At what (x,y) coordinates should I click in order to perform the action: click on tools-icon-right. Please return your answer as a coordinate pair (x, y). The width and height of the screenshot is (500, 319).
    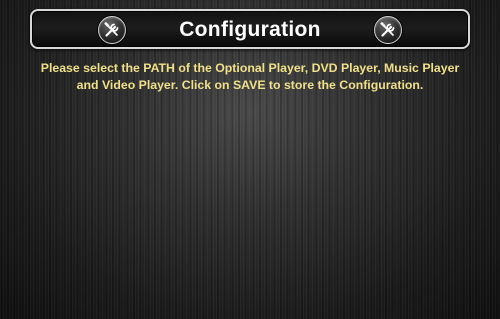
    Looking at the image, I should click on (388, 30).